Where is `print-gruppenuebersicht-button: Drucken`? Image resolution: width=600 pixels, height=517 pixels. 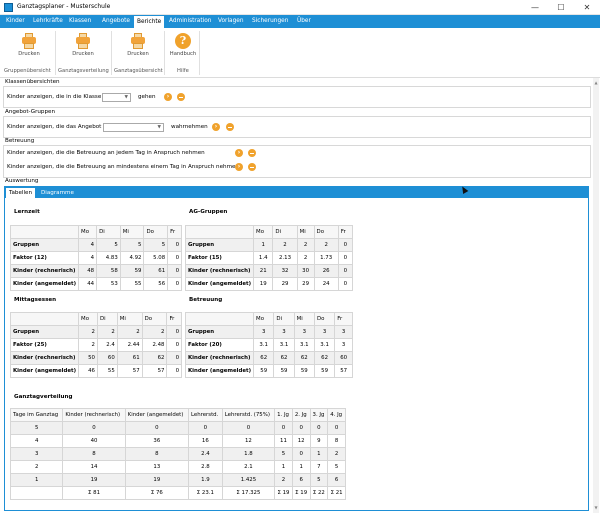
print-gruppenuebersicht-button: Drucken is located at coordinates (29, 48).